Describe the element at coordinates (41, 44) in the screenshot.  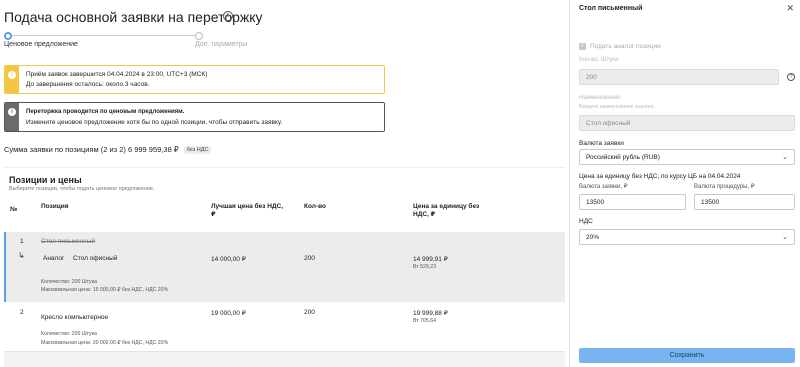
I see `step-1-label: Ценовое предложение` at that location.